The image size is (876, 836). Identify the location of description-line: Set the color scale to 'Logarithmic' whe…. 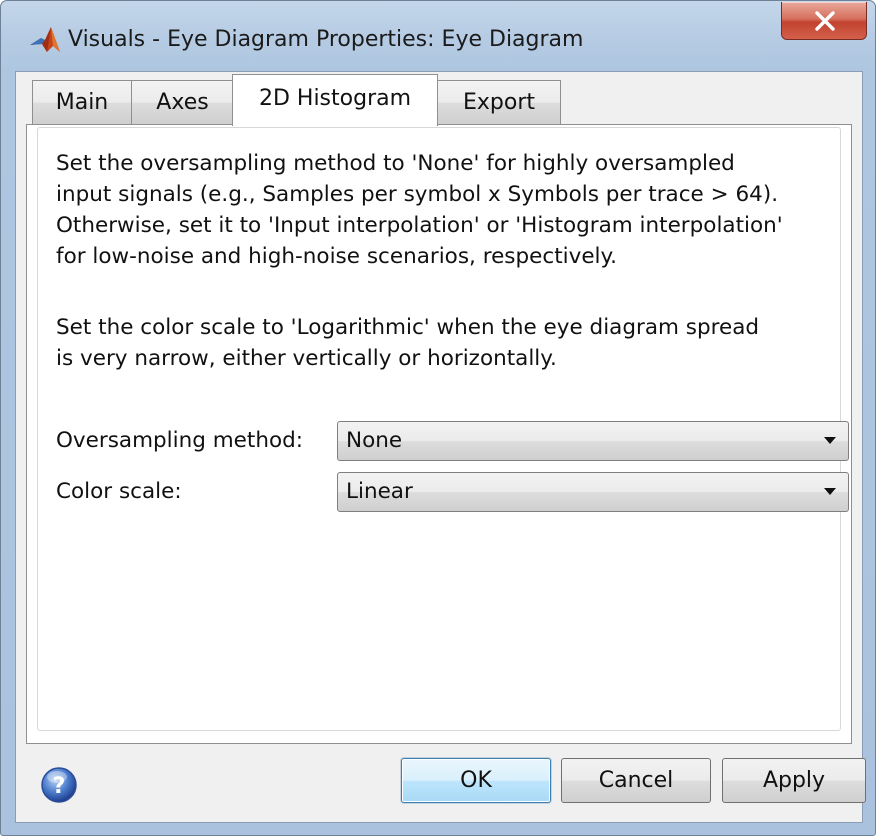
(408, 327).